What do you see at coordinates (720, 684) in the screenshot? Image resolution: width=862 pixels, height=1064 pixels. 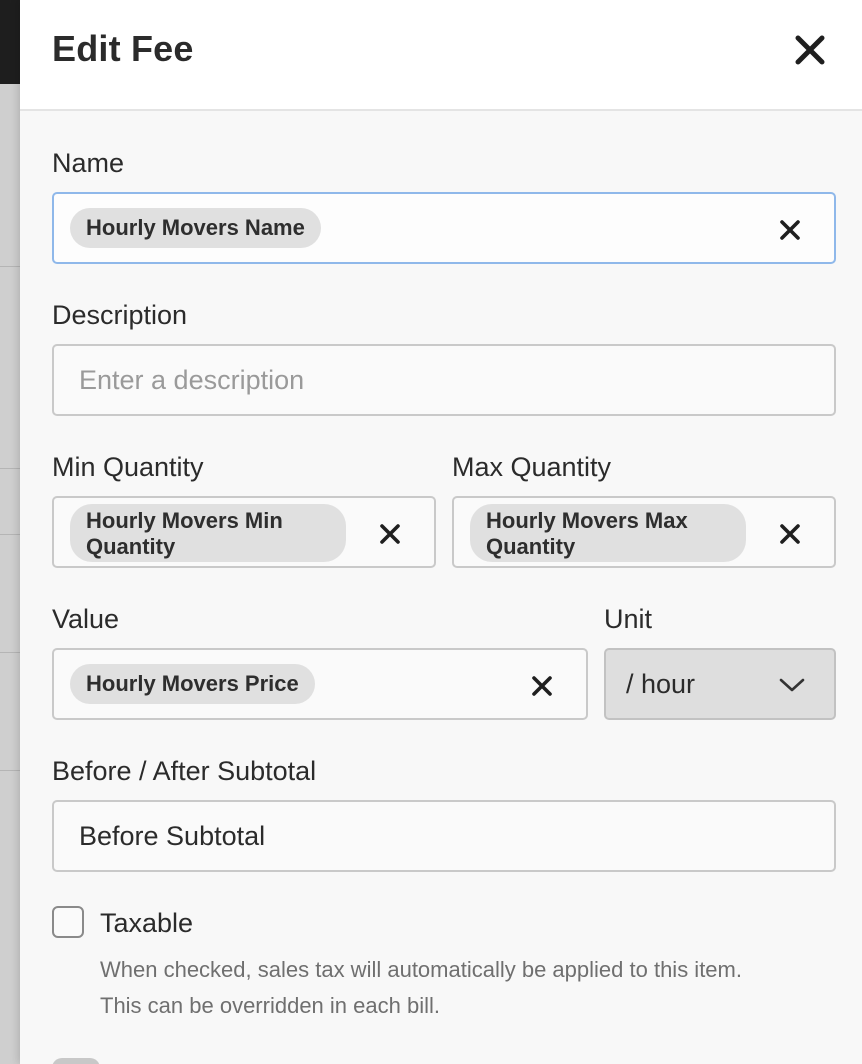 I see `unit-select: / hour` at bounding box center [720, 684].